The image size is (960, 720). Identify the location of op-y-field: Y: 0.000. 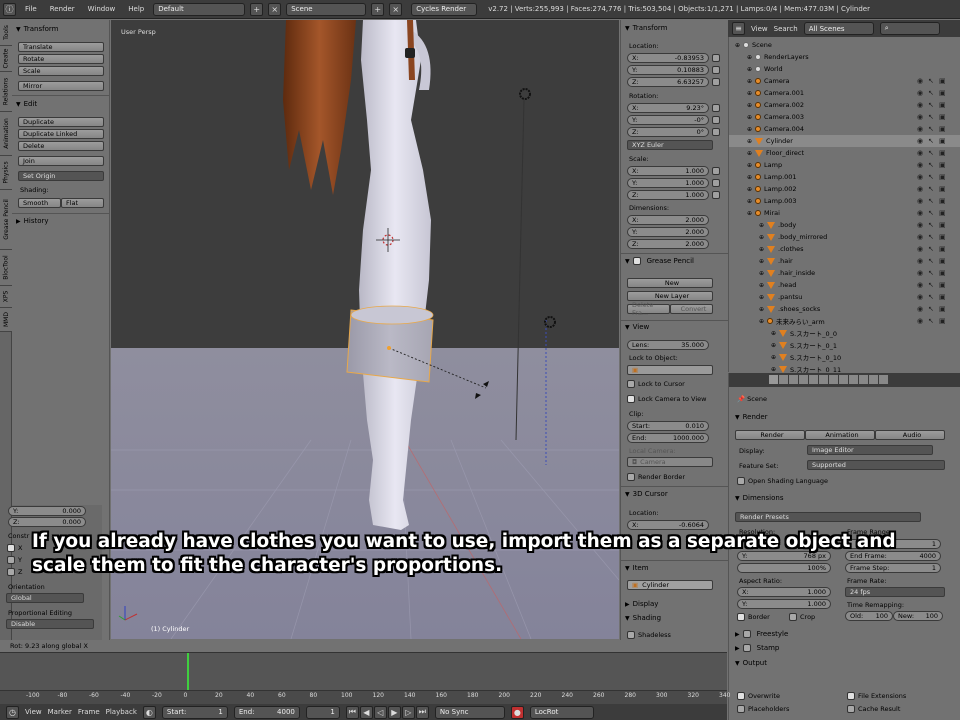
(47, 511).